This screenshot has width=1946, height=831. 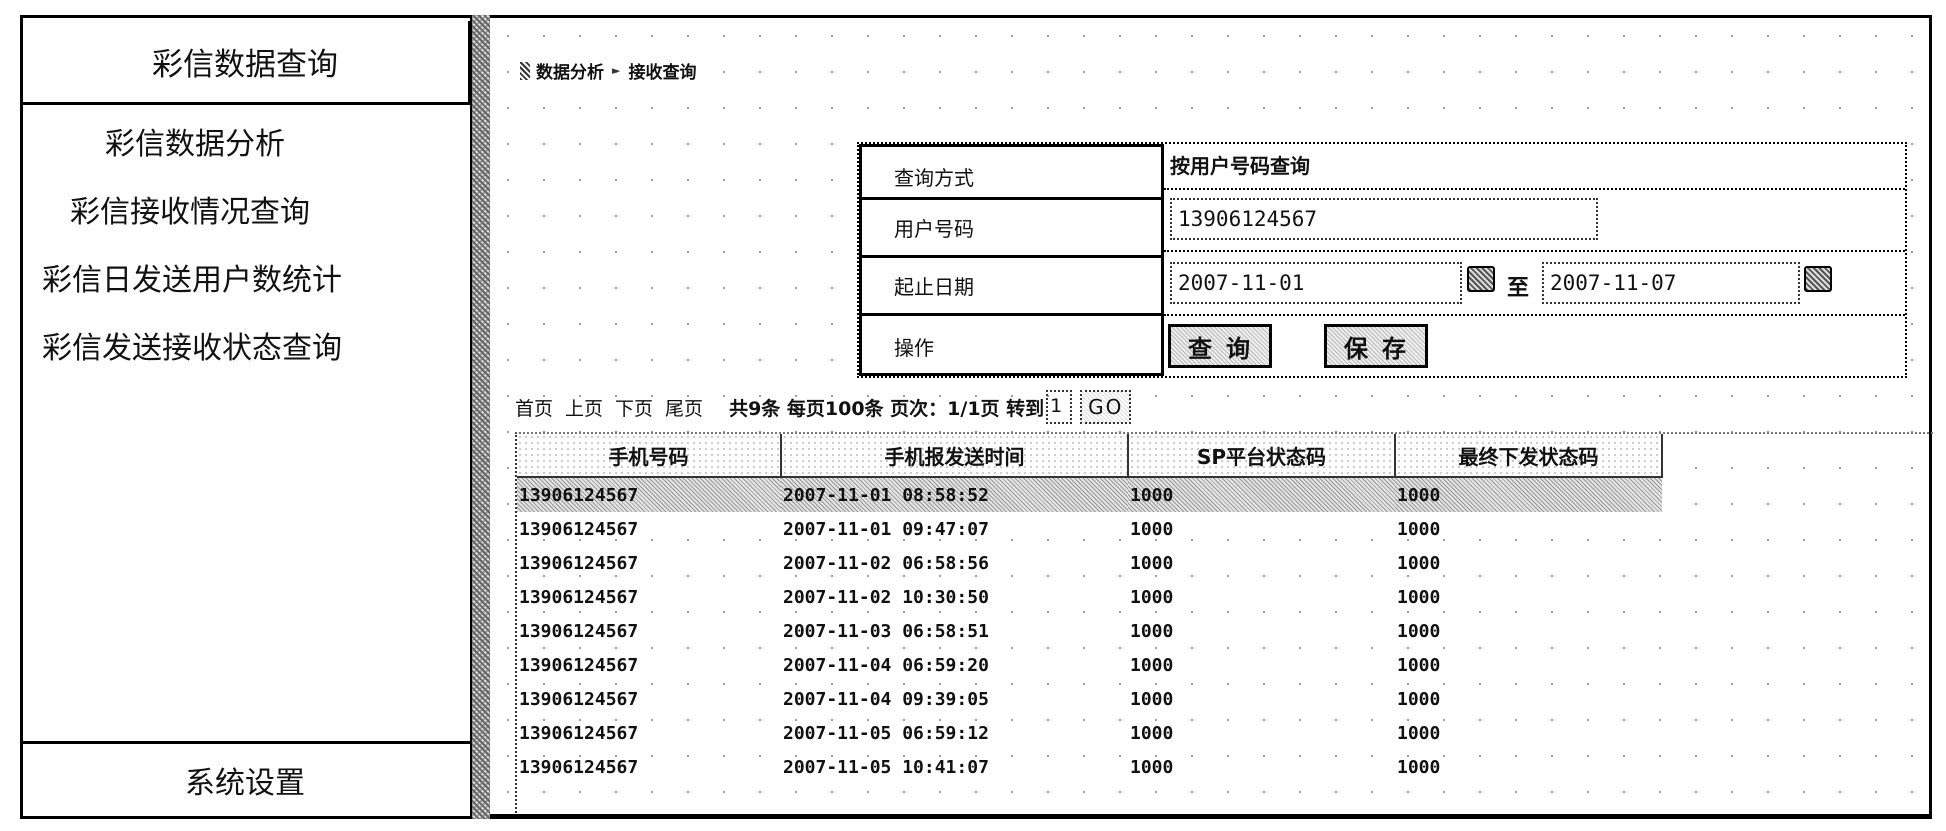 I want to click on user-number-input: 13906124567, so click(x=1384, y=219).